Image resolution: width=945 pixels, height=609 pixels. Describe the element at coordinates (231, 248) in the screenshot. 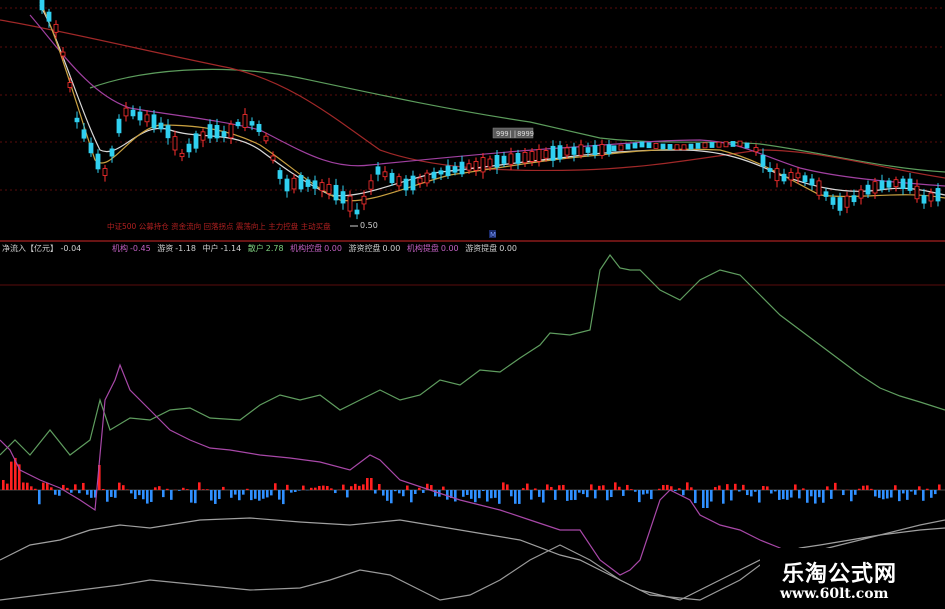

I see `legend-midholder-value: -1.14` at that location.